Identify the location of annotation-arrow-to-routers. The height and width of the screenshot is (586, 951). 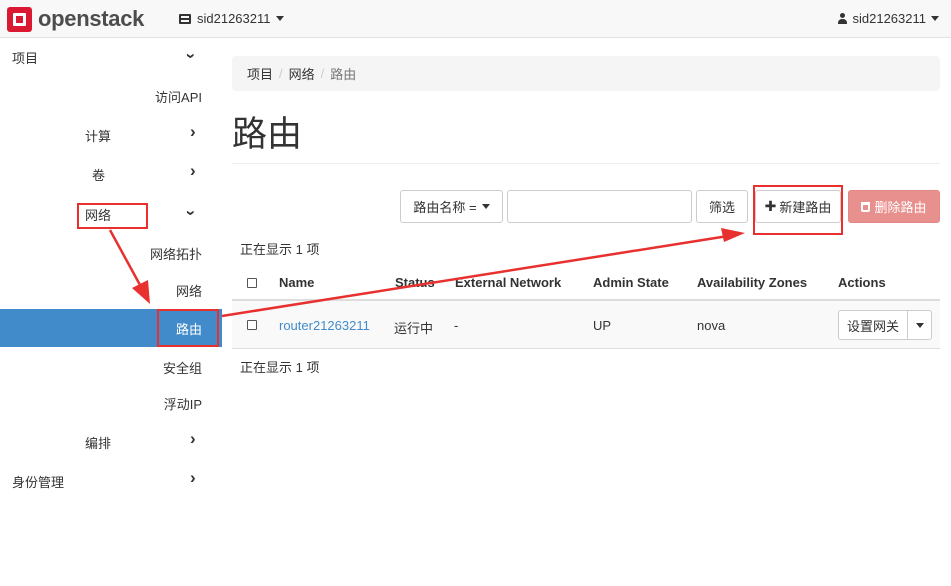
(129, 266).